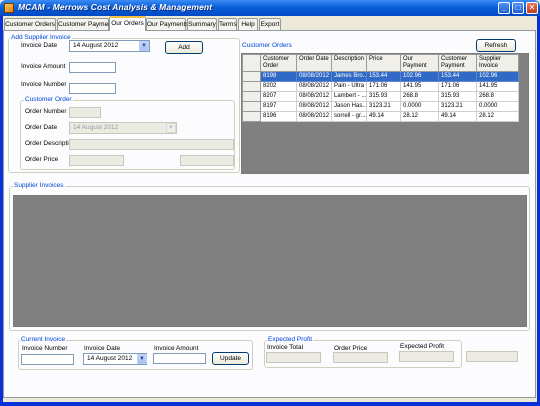 This screenshot has width=540, height=406. What do you see at coordinates (349, 86) in the screenshot?
I see `table-cell: Pain - Ultra` at bounding box center [349, 86].